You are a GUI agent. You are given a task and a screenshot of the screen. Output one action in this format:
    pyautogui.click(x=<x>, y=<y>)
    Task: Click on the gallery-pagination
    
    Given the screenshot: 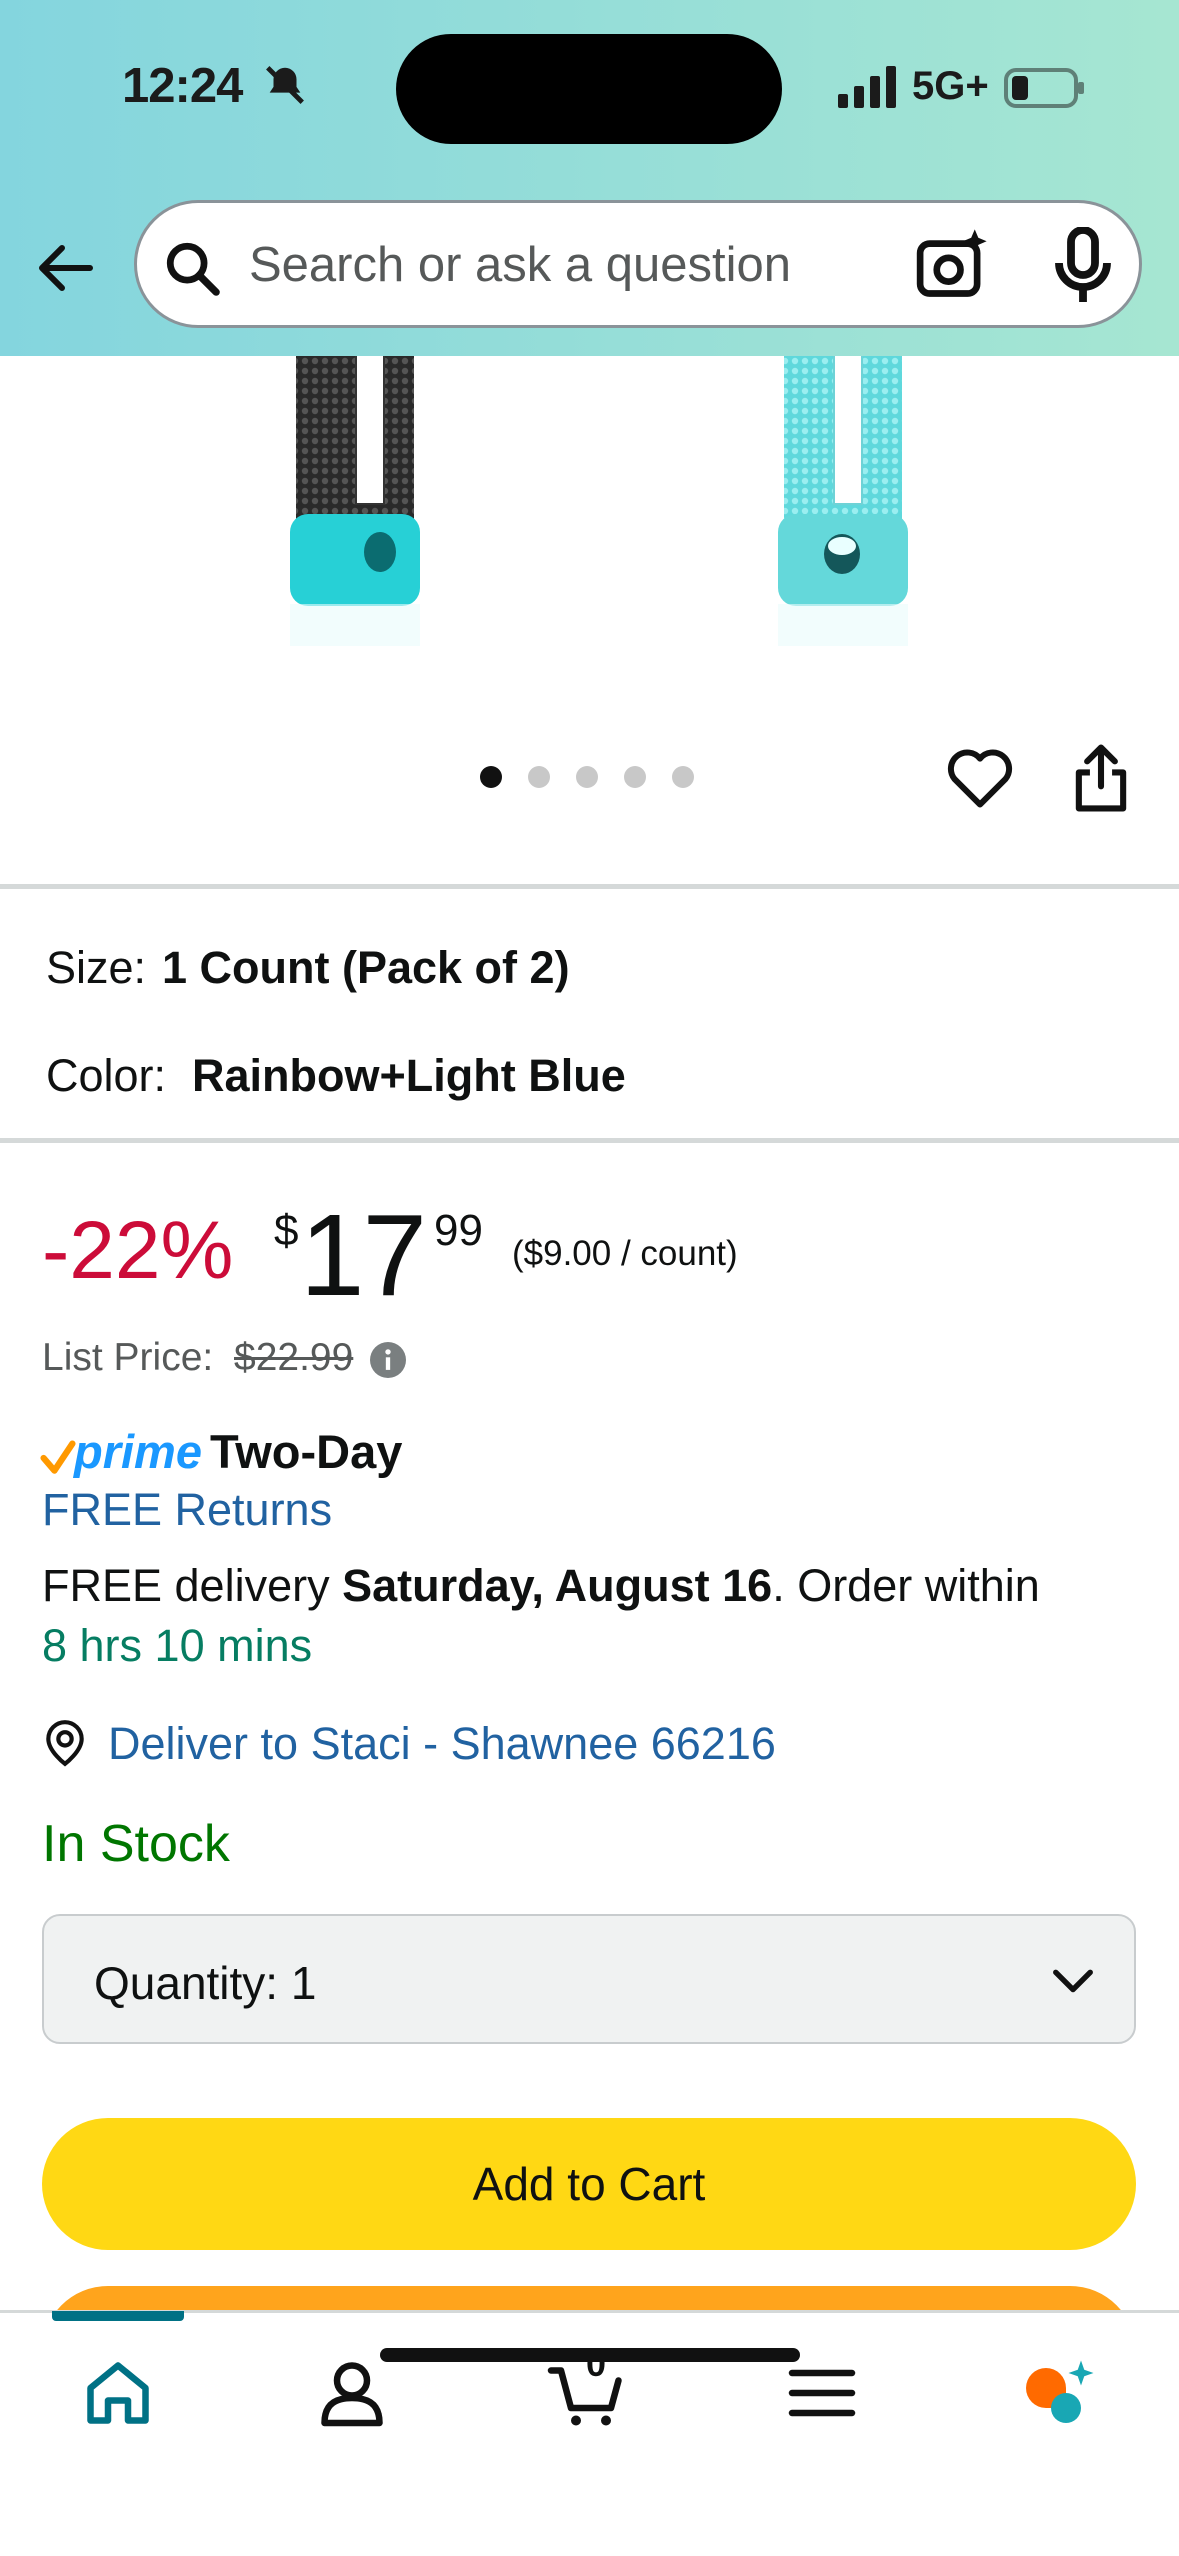 What is the action you would take?
    pyautogui.click(x=587, y=777)
    